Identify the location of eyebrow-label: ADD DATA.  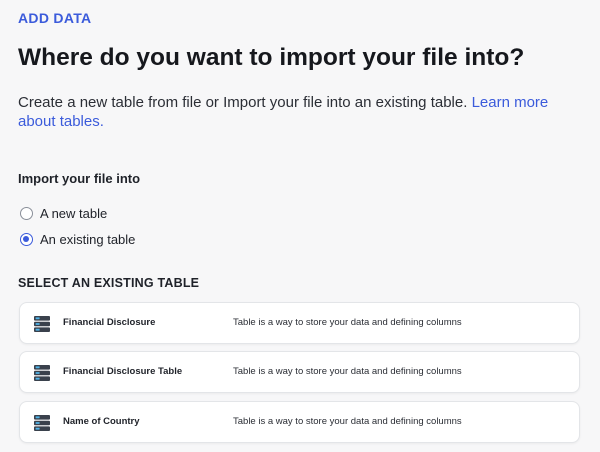
(55, 18).